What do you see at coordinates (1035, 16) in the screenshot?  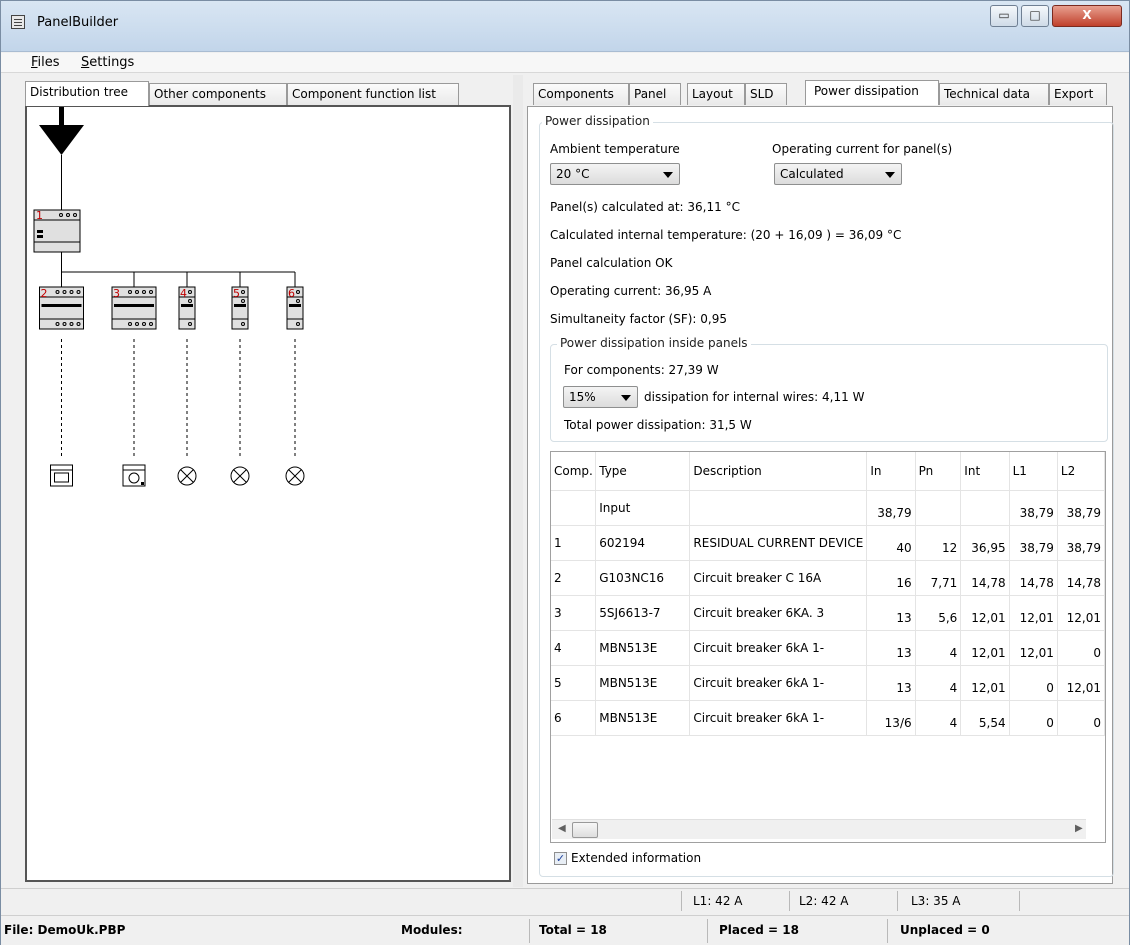 I see `maximize-button: □` at bounding box center [1035, 16].